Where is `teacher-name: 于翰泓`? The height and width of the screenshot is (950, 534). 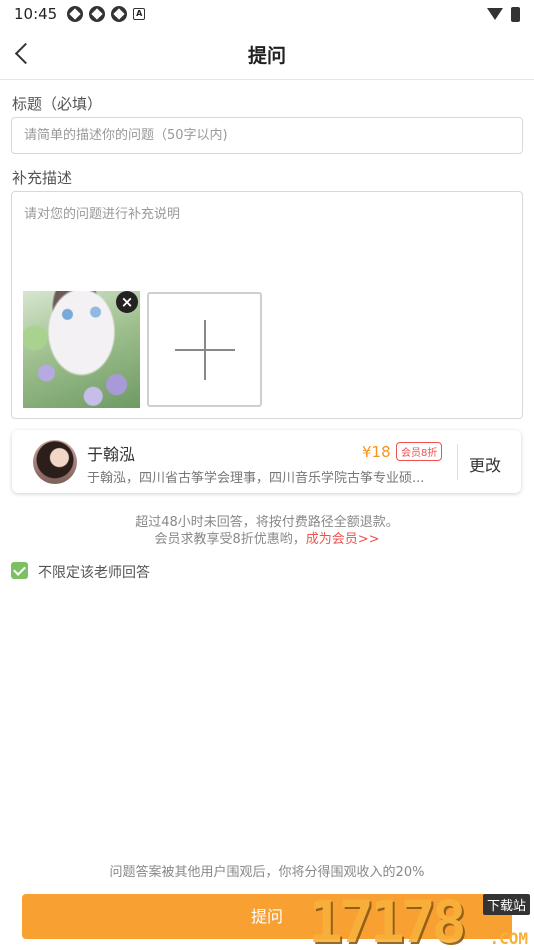
teacher-name: 于翰泓 is located at coordinates (111, 454).